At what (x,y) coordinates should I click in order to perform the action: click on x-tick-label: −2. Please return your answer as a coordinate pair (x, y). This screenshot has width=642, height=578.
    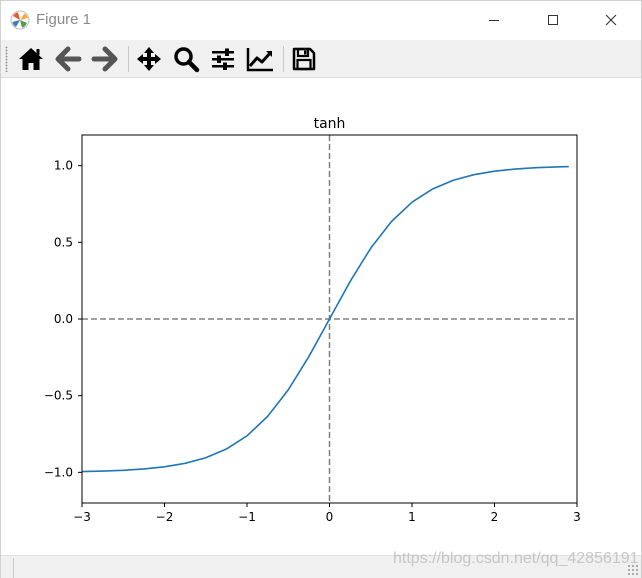
    Looking at the image, I should click on (165, 517).